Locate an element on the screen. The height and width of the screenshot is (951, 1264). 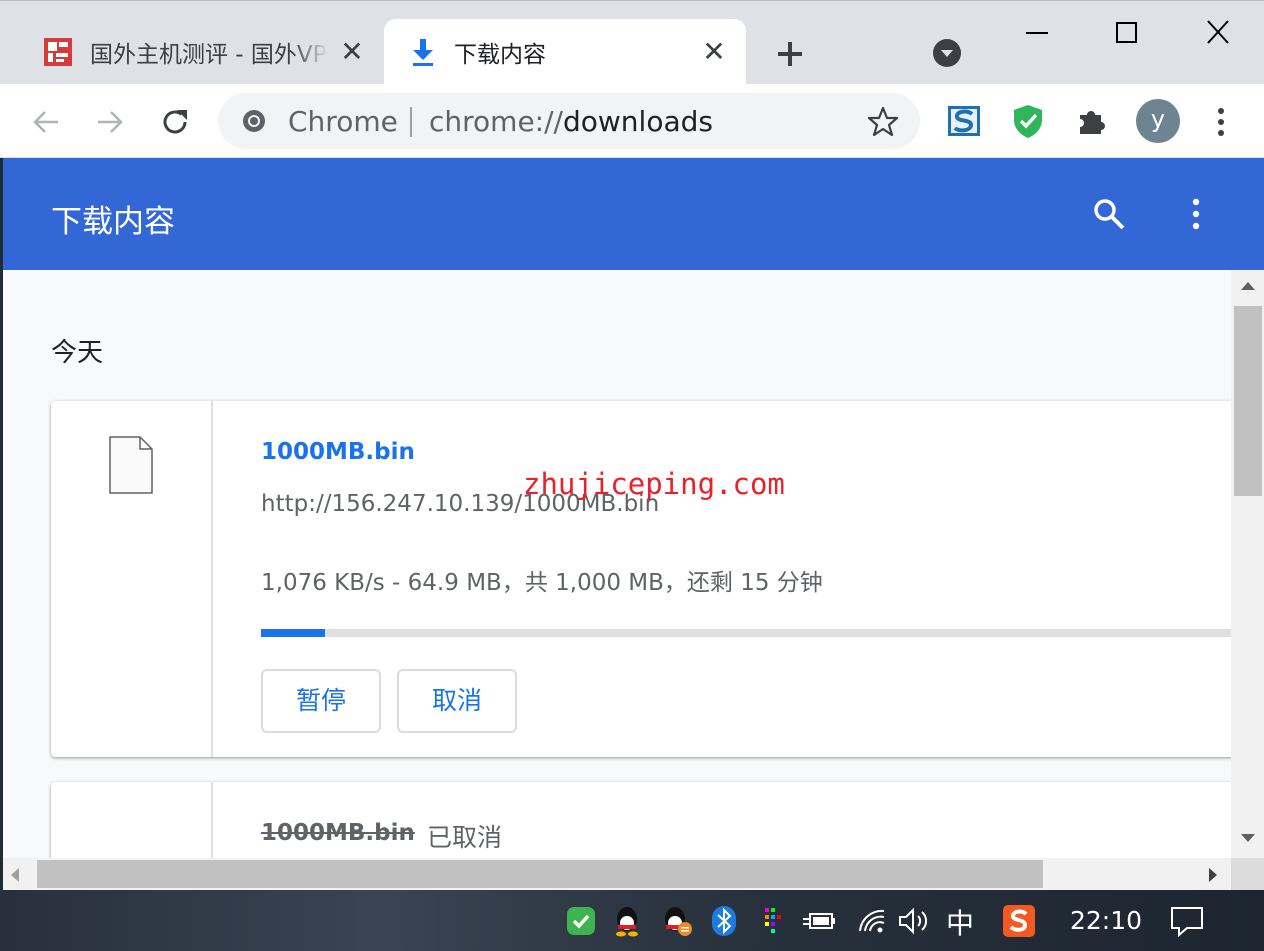
qq-message-tray-icon is located at coordinates (677, 921).